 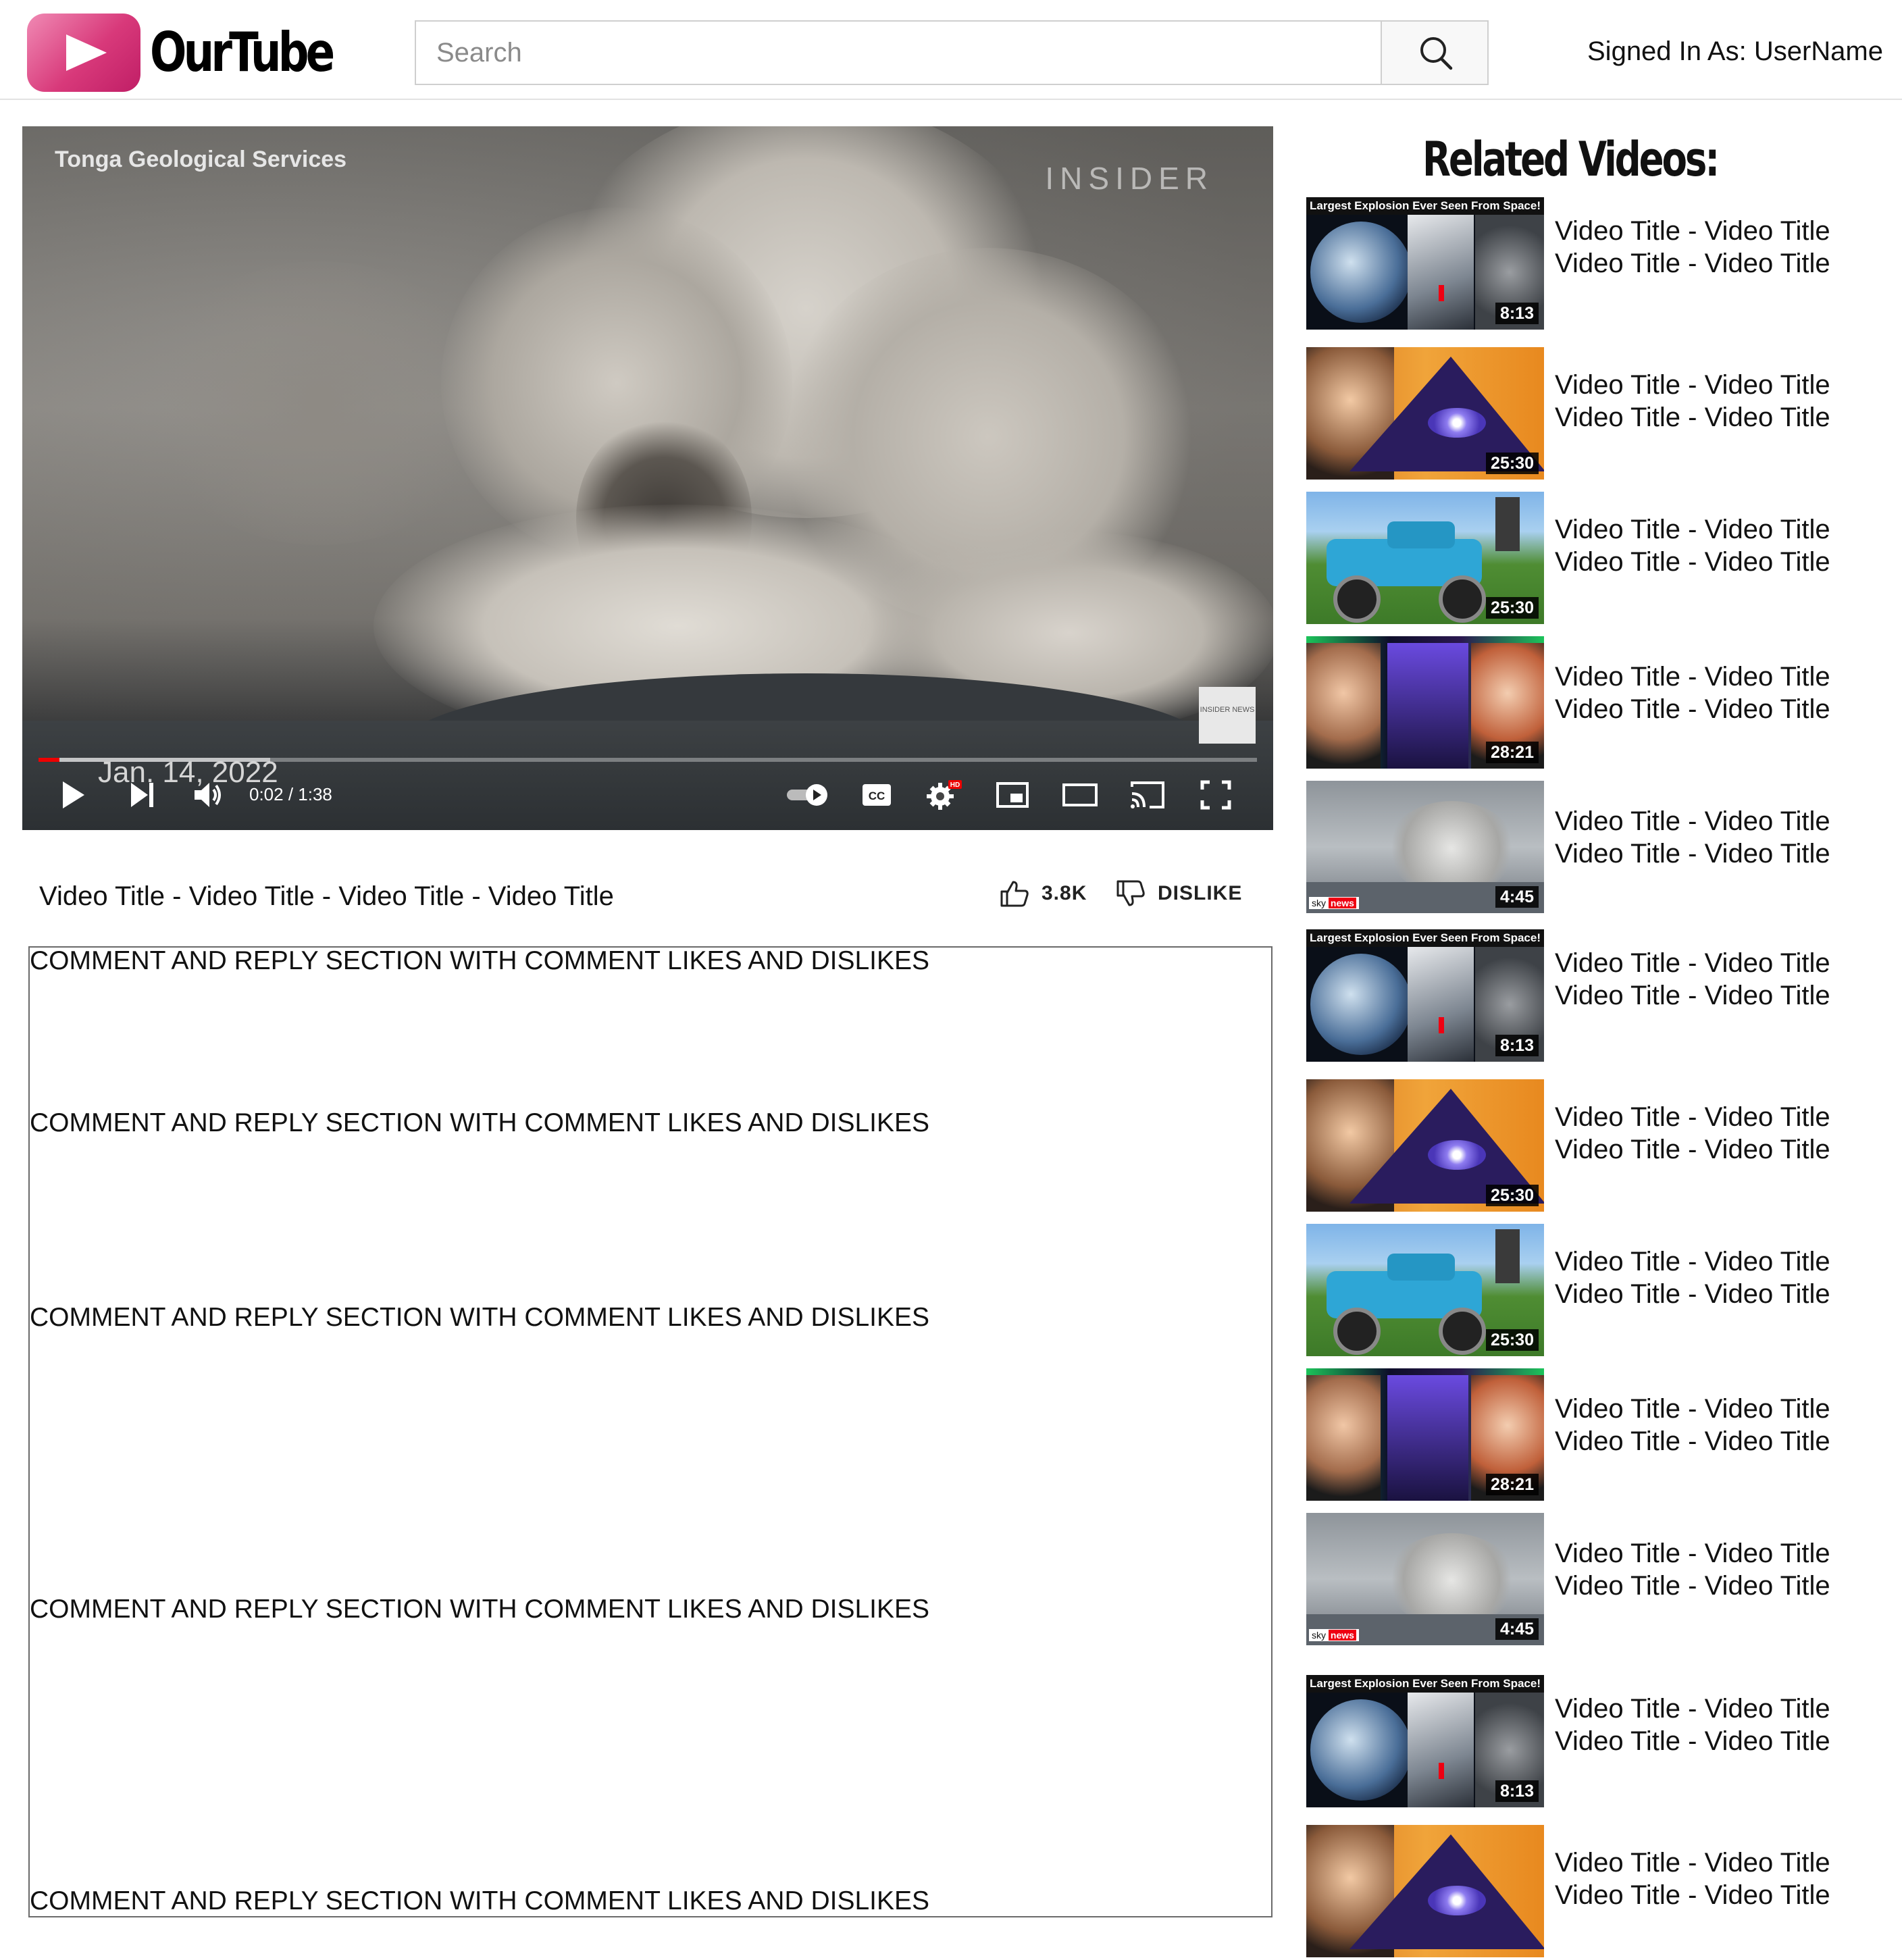 I want to click on search-icon, so click(x=1436, y=53).